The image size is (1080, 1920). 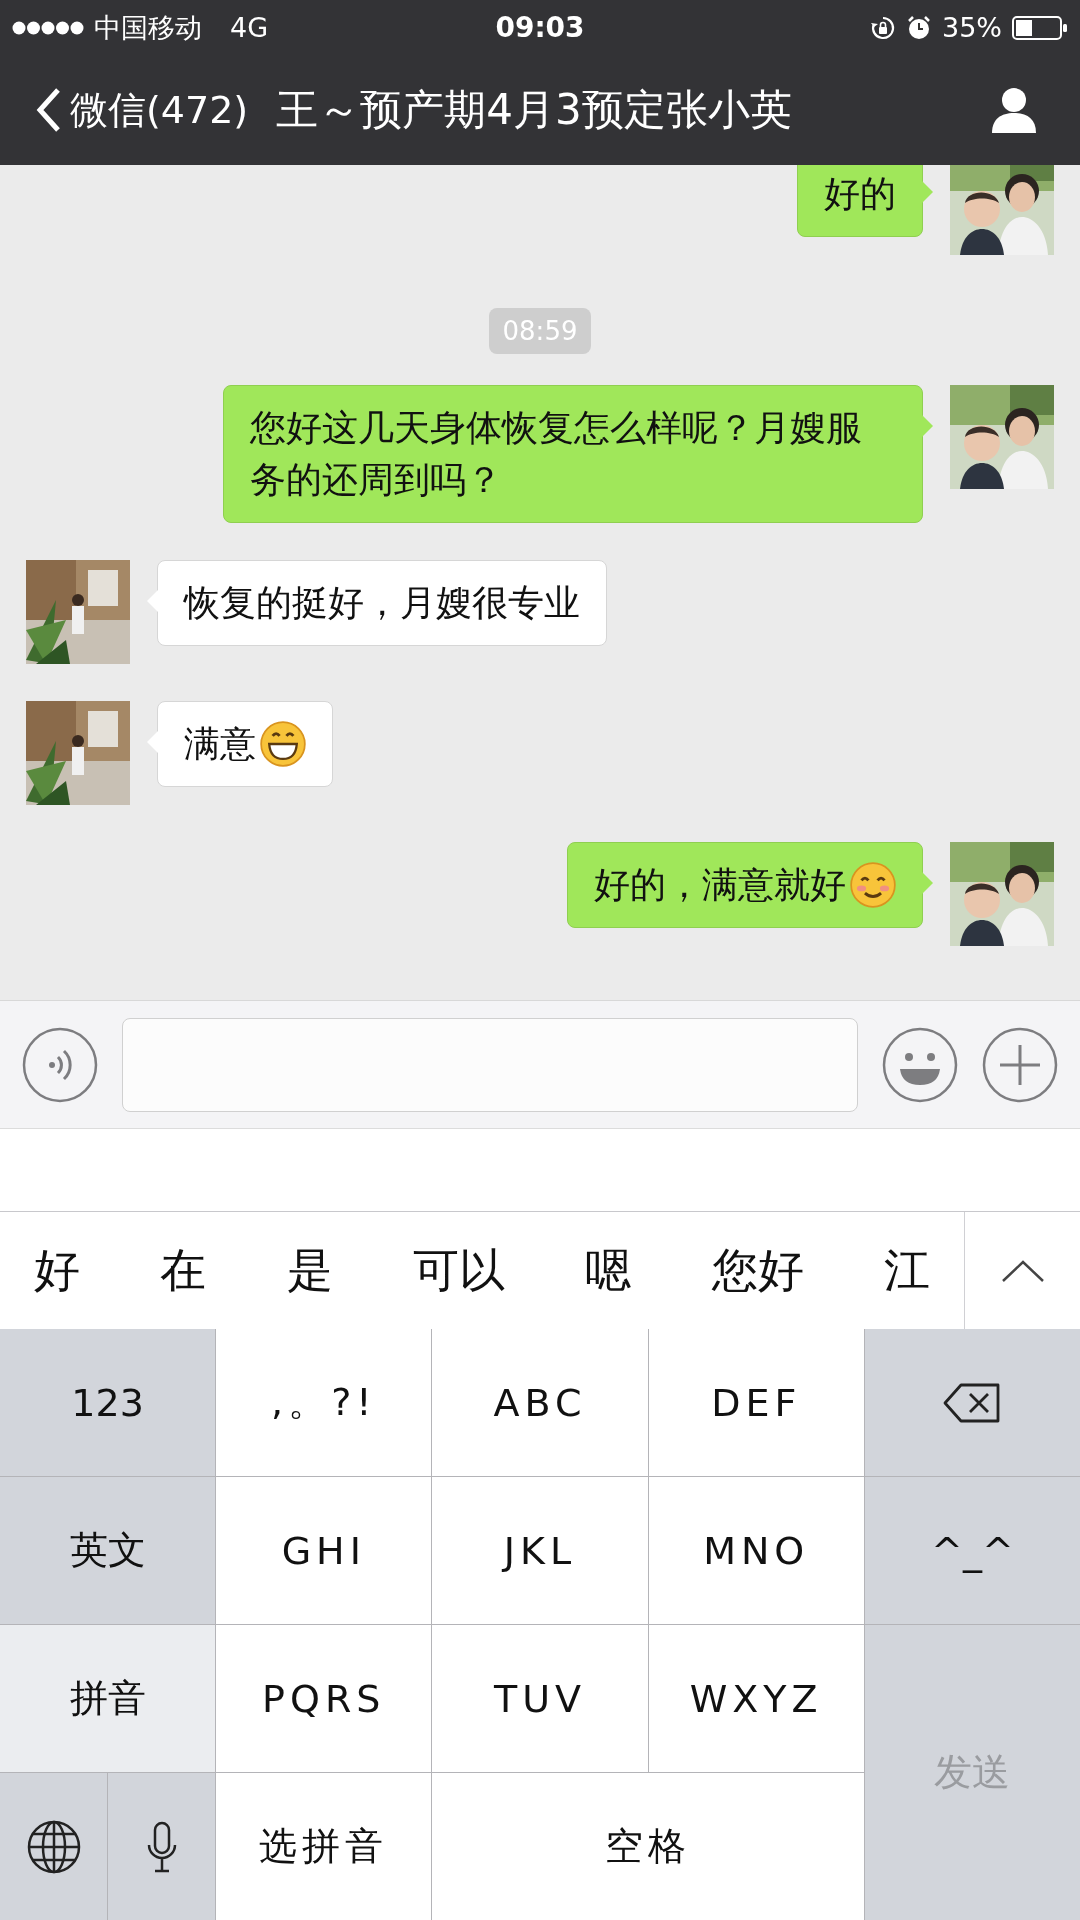 What do you see at coordinates (245, 744) in the screenshot?
I see `message-bubble: 满意` at bounding box center [245, 744].